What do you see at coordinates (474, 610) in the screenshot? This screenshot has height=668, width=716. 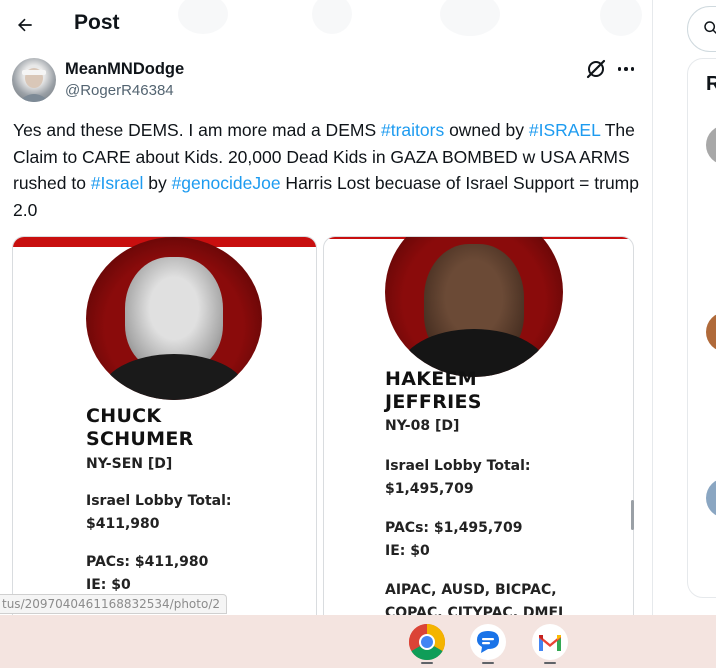 I see `card-orgs-line2: COPAC, CITYPAC, DMFI` at bounding box center [474, 610].